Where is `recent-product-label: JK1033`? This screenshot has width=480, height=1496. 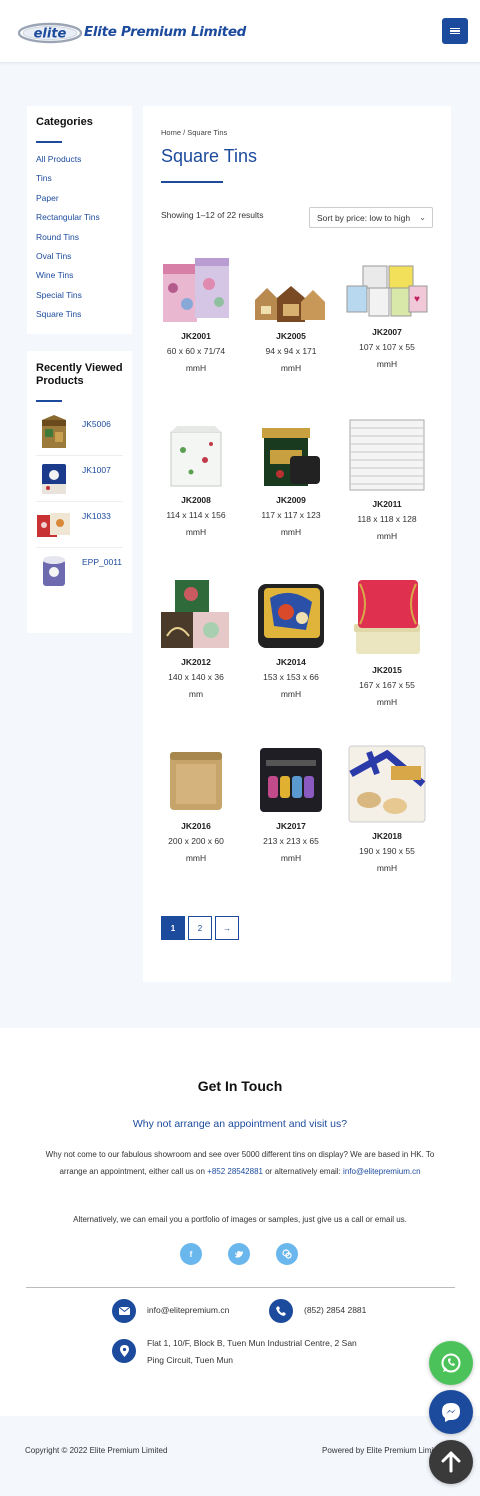 recent-product-label: JK1033 is located at coordinates (96, 529).